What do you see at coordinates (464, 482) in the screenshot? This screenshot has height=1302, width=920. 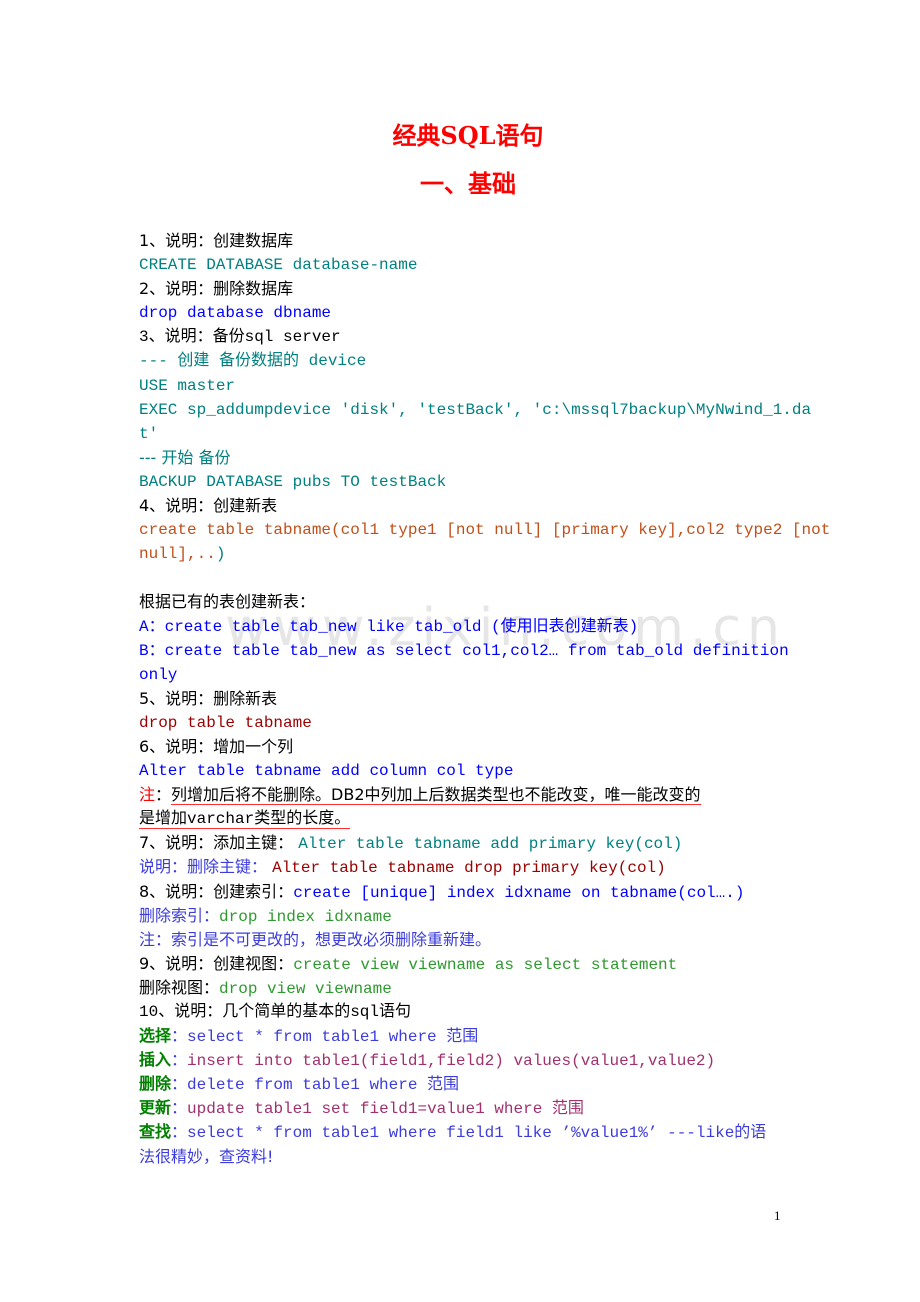 I see `text-line: BACKUP DATABASE pubs TO testBack` at bounding box center [464, 482].